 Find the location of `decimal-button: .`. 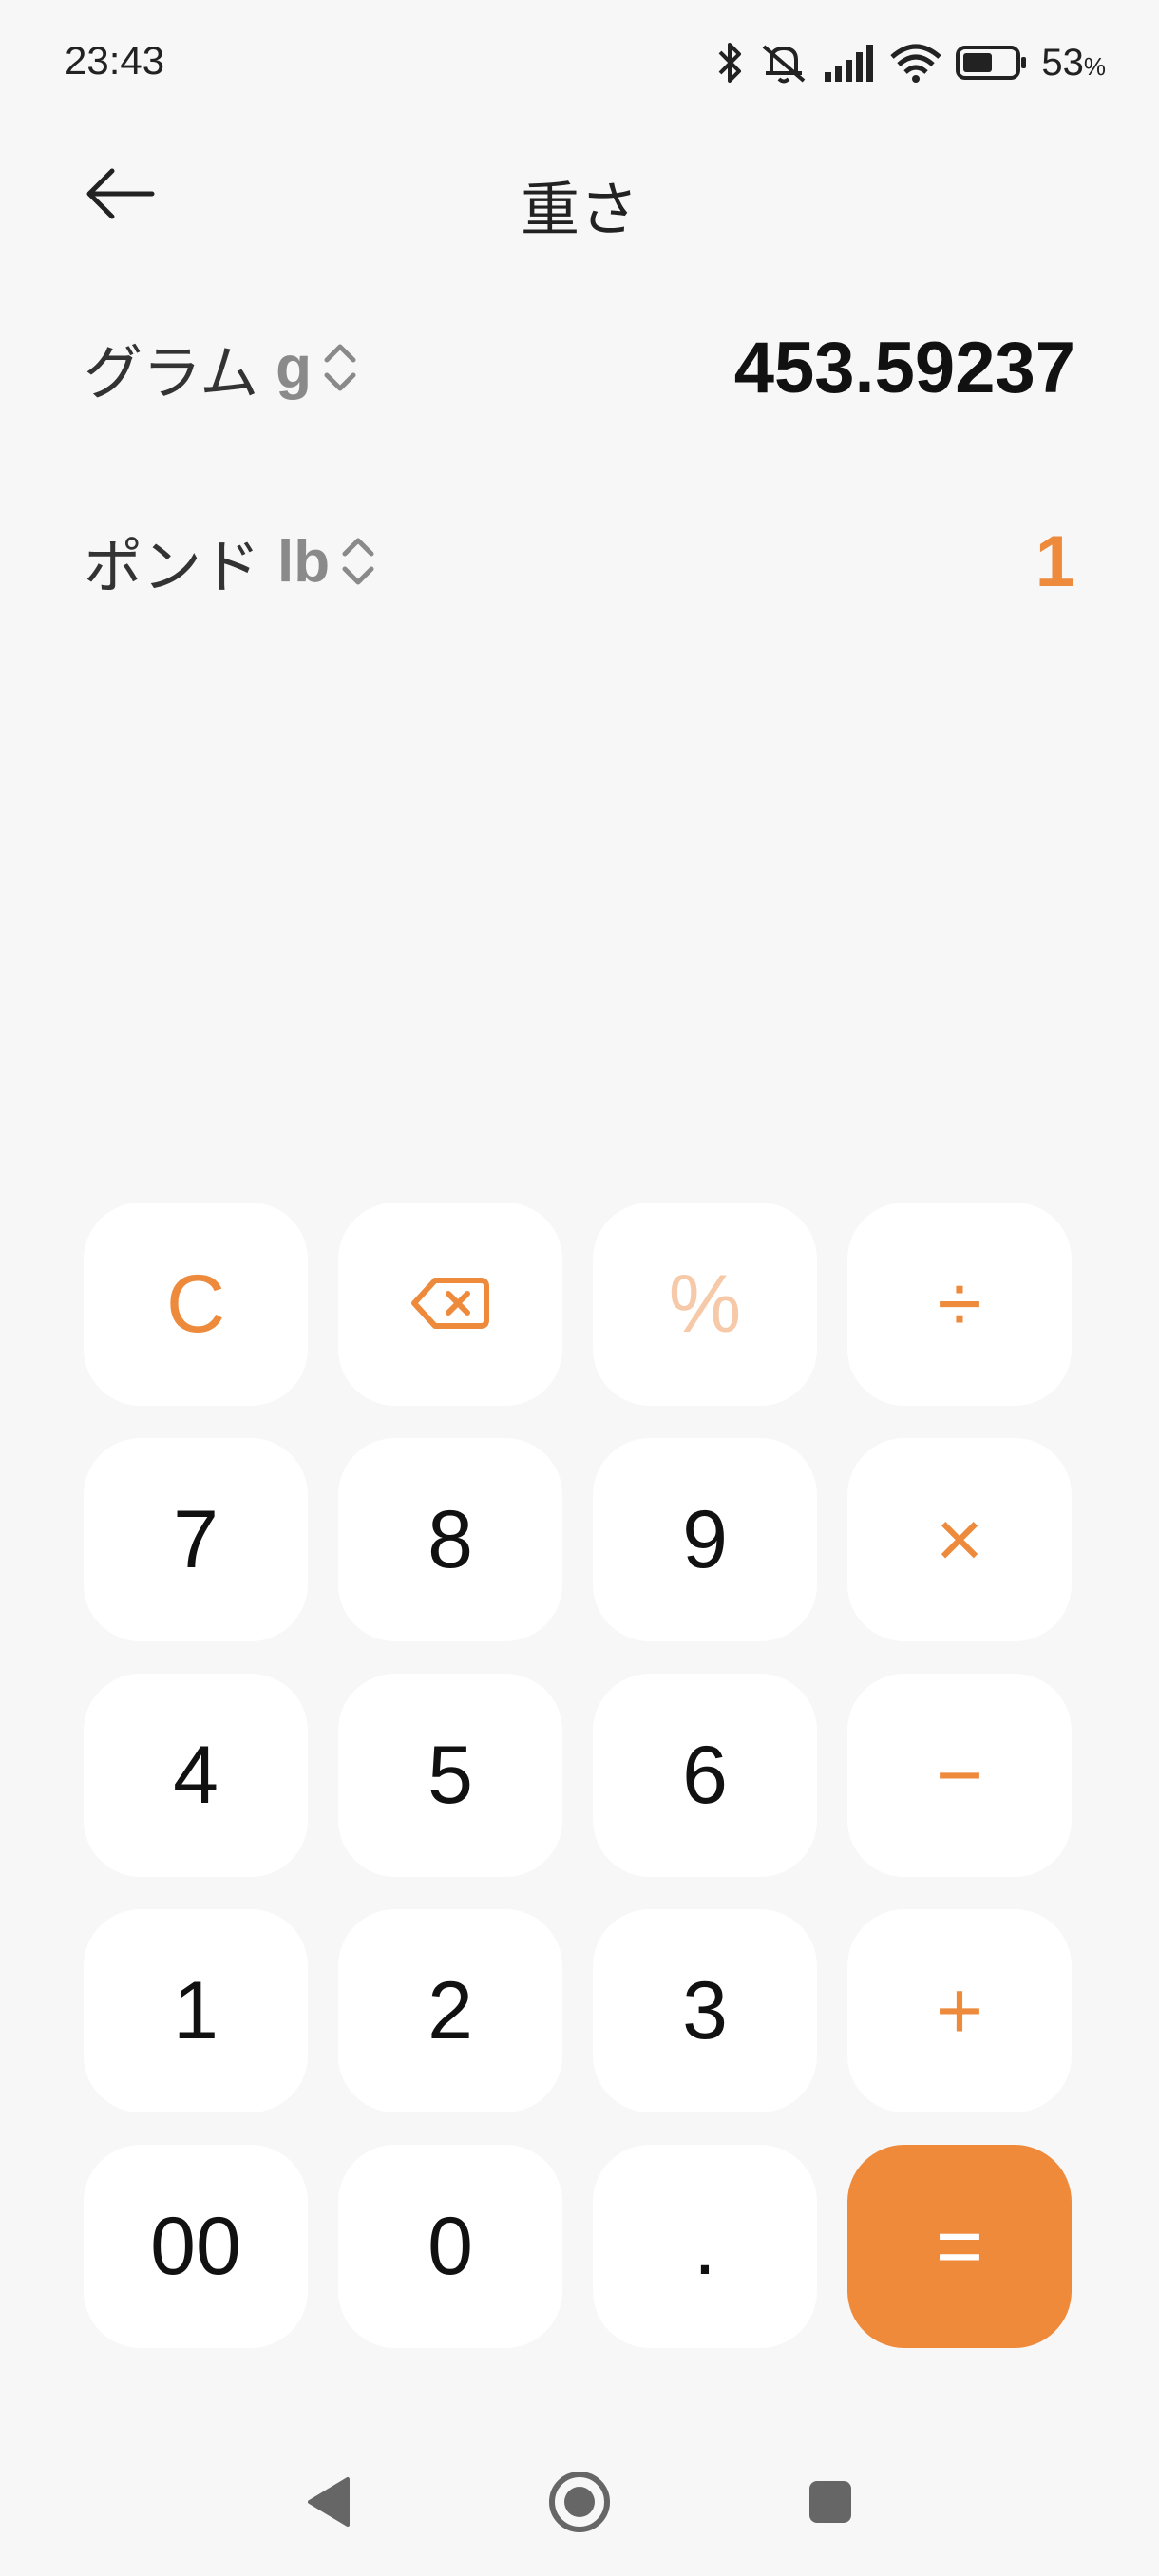

decimal-button: . is located at coordinates (705, 2246).